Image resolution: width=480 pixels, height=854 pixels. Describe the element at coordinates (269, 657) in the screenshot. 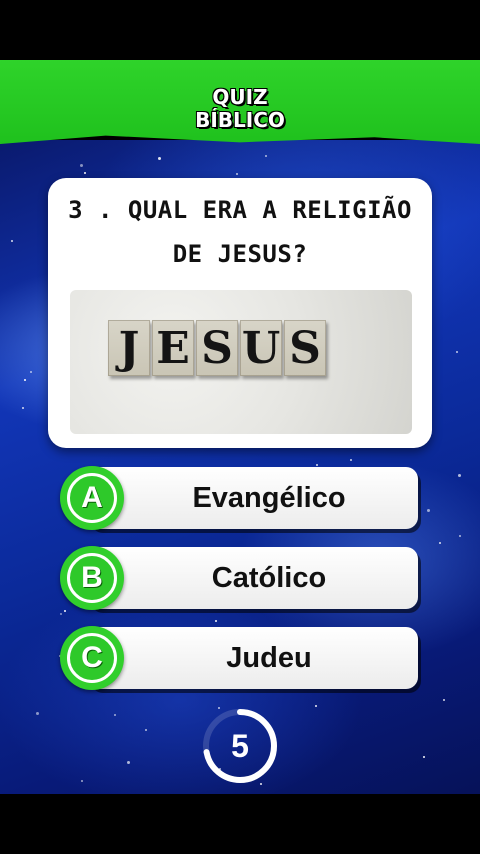

I see `option-c-label: Judeu` at that location.